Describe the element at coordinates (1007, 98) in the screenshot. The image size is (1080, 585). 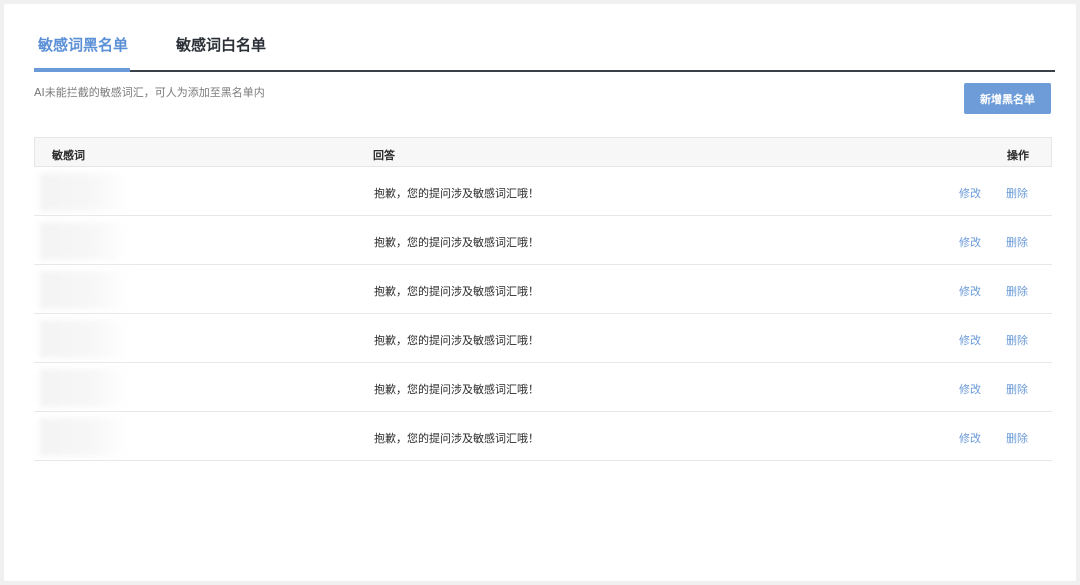
I see `add-blacklist-button: 新增黑名单` at that location.